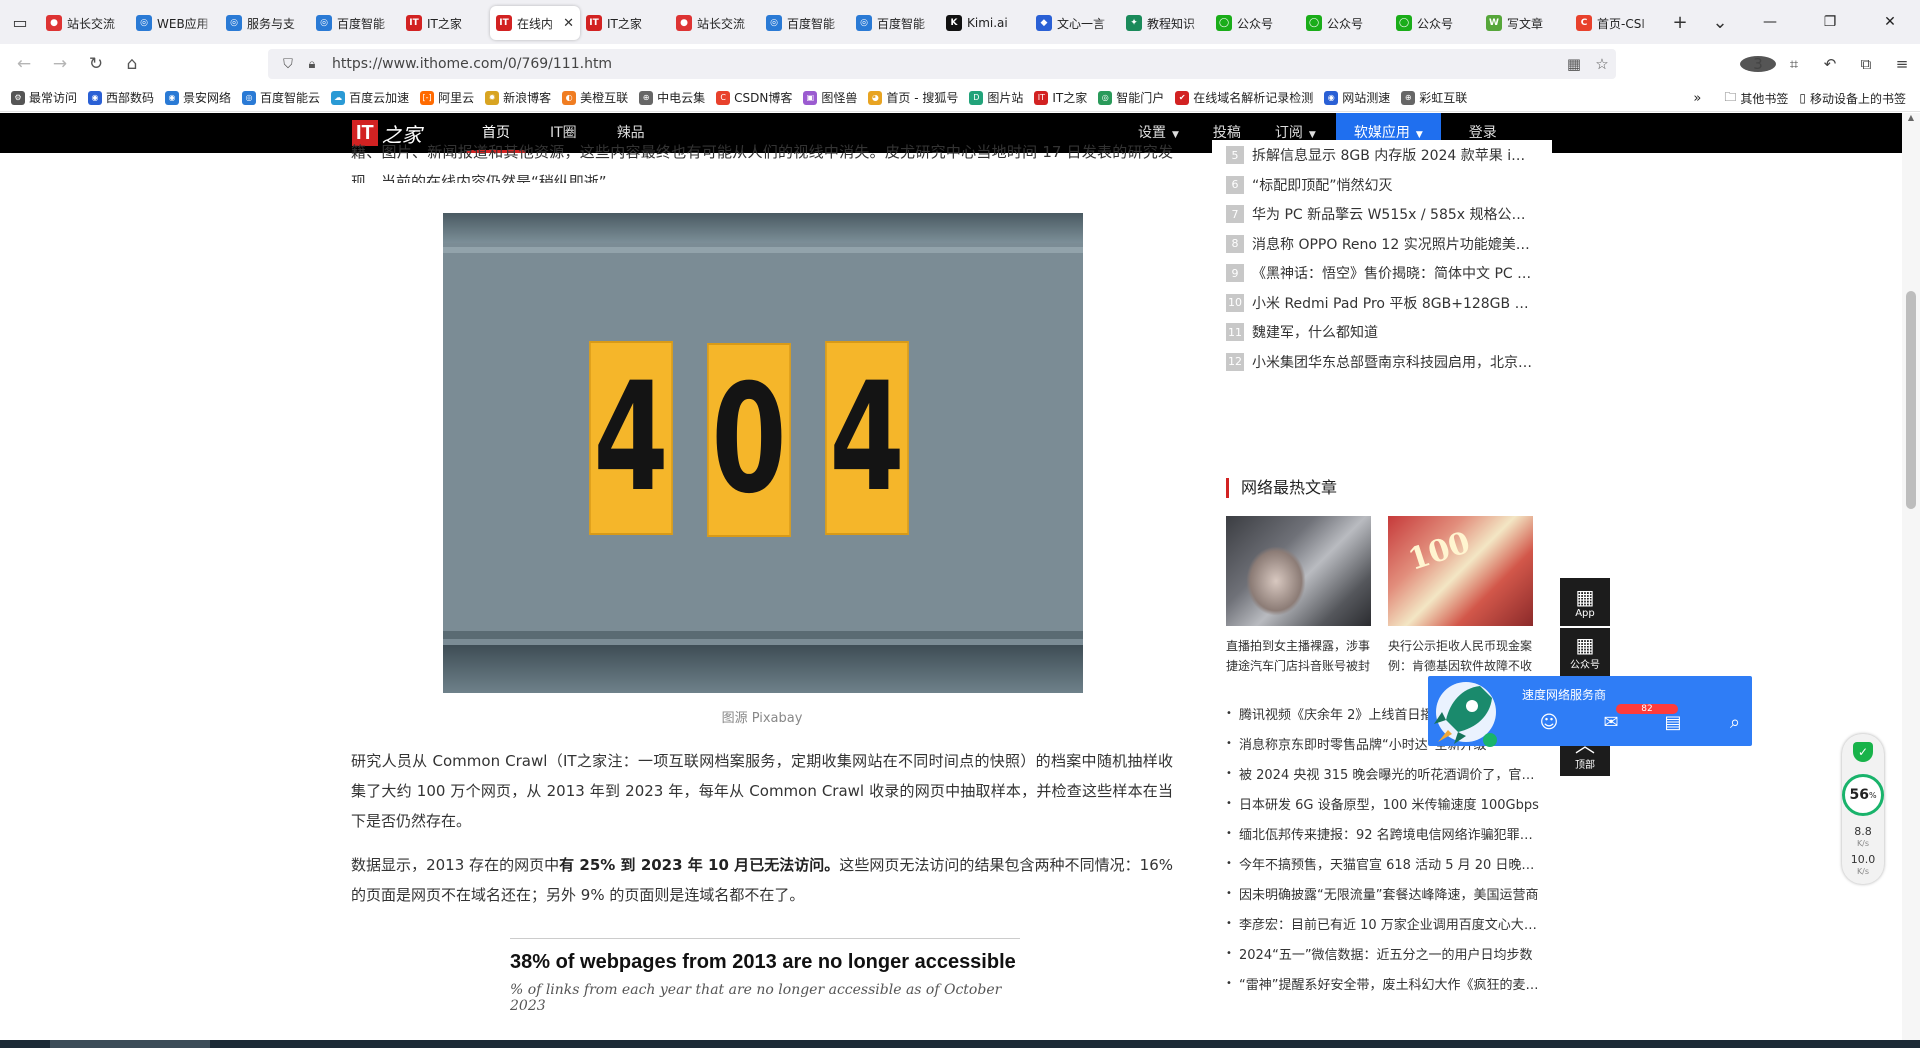 This screenshot has height=1048, width=1920. Describe the element at coordinates (1863, 809) in the screenshot. I see `network-speed-meter: ✓ 56% 8.8 K/s 10.0 K/s` at that location.